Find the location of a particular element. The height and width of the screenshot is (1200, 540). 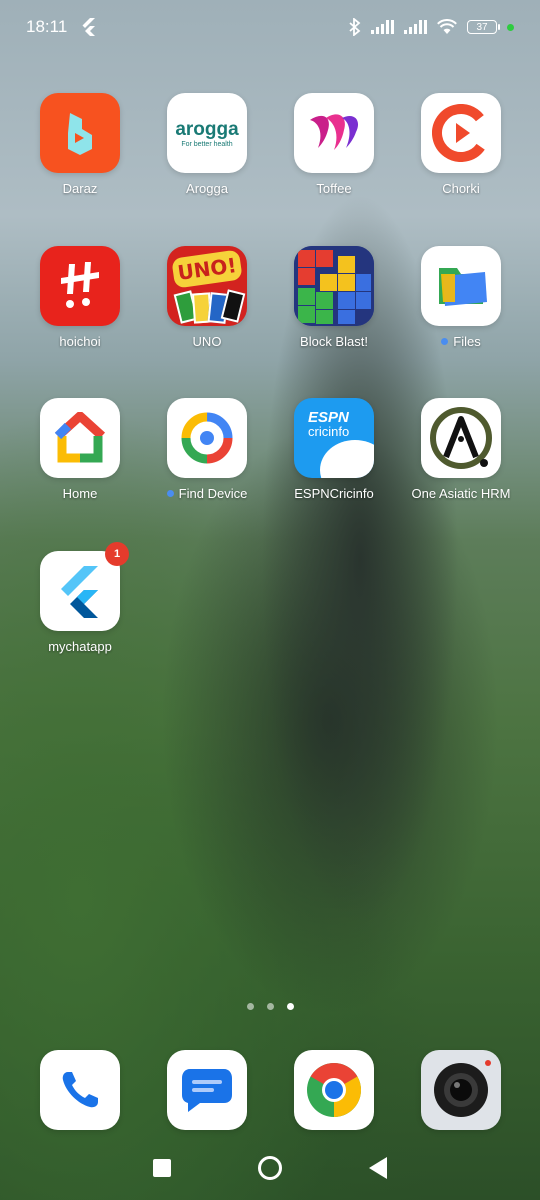

page-indicator is located at coordinates (270, 1006).